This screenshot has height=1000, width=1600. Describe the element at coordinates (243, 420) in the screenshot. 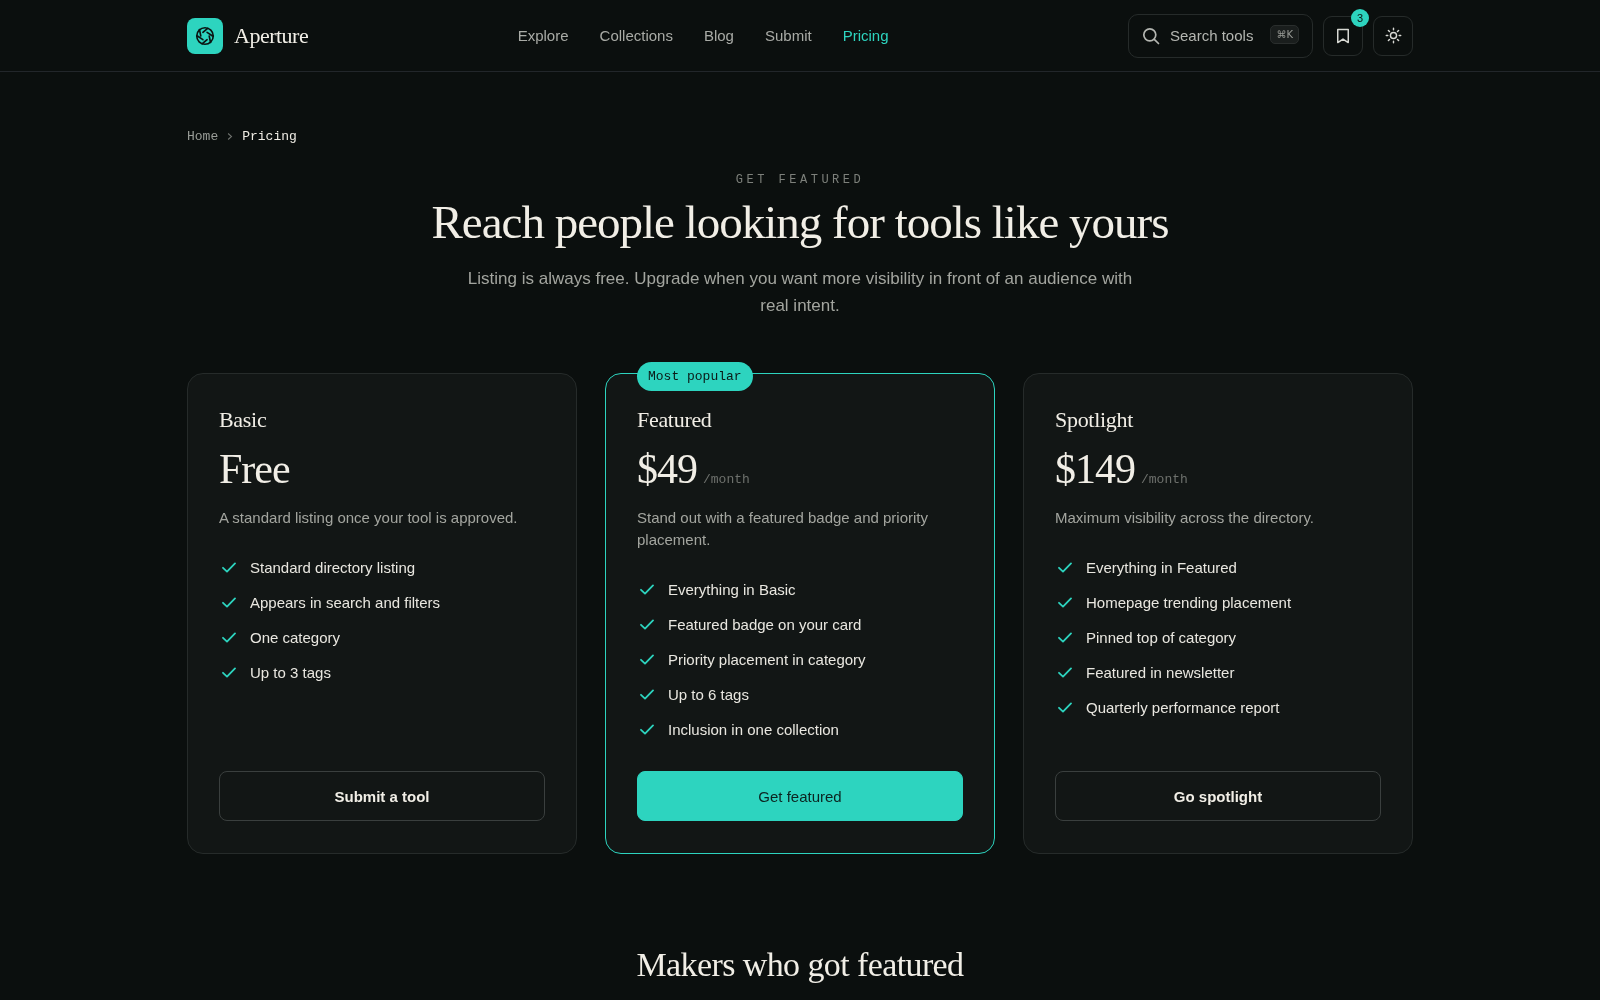

I see `plan-name: Basic` at that location.